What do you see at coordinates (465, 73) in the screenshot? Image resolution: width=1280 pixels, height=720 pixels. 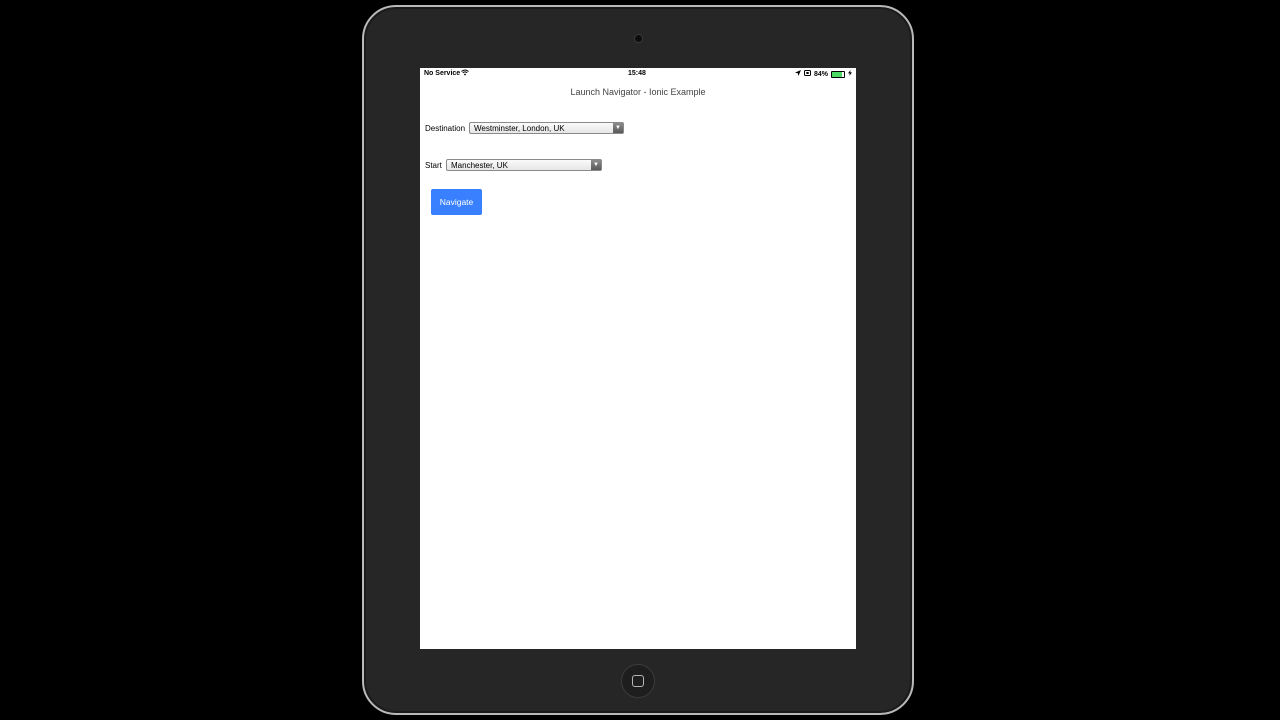 I see `wifi-icon` at bounding box center [465, 73].